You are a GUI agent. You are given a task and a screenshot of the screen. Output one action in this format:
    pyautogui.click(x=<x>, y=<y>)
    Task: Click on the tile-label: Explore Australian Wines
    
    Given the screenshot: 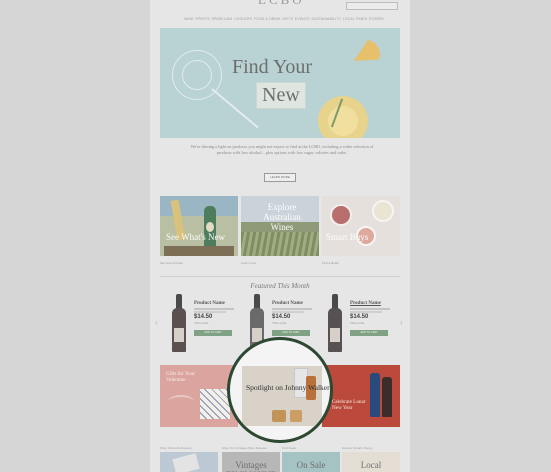 What is the action you would take?
    pyautogui.click(x=282, y=217)
    